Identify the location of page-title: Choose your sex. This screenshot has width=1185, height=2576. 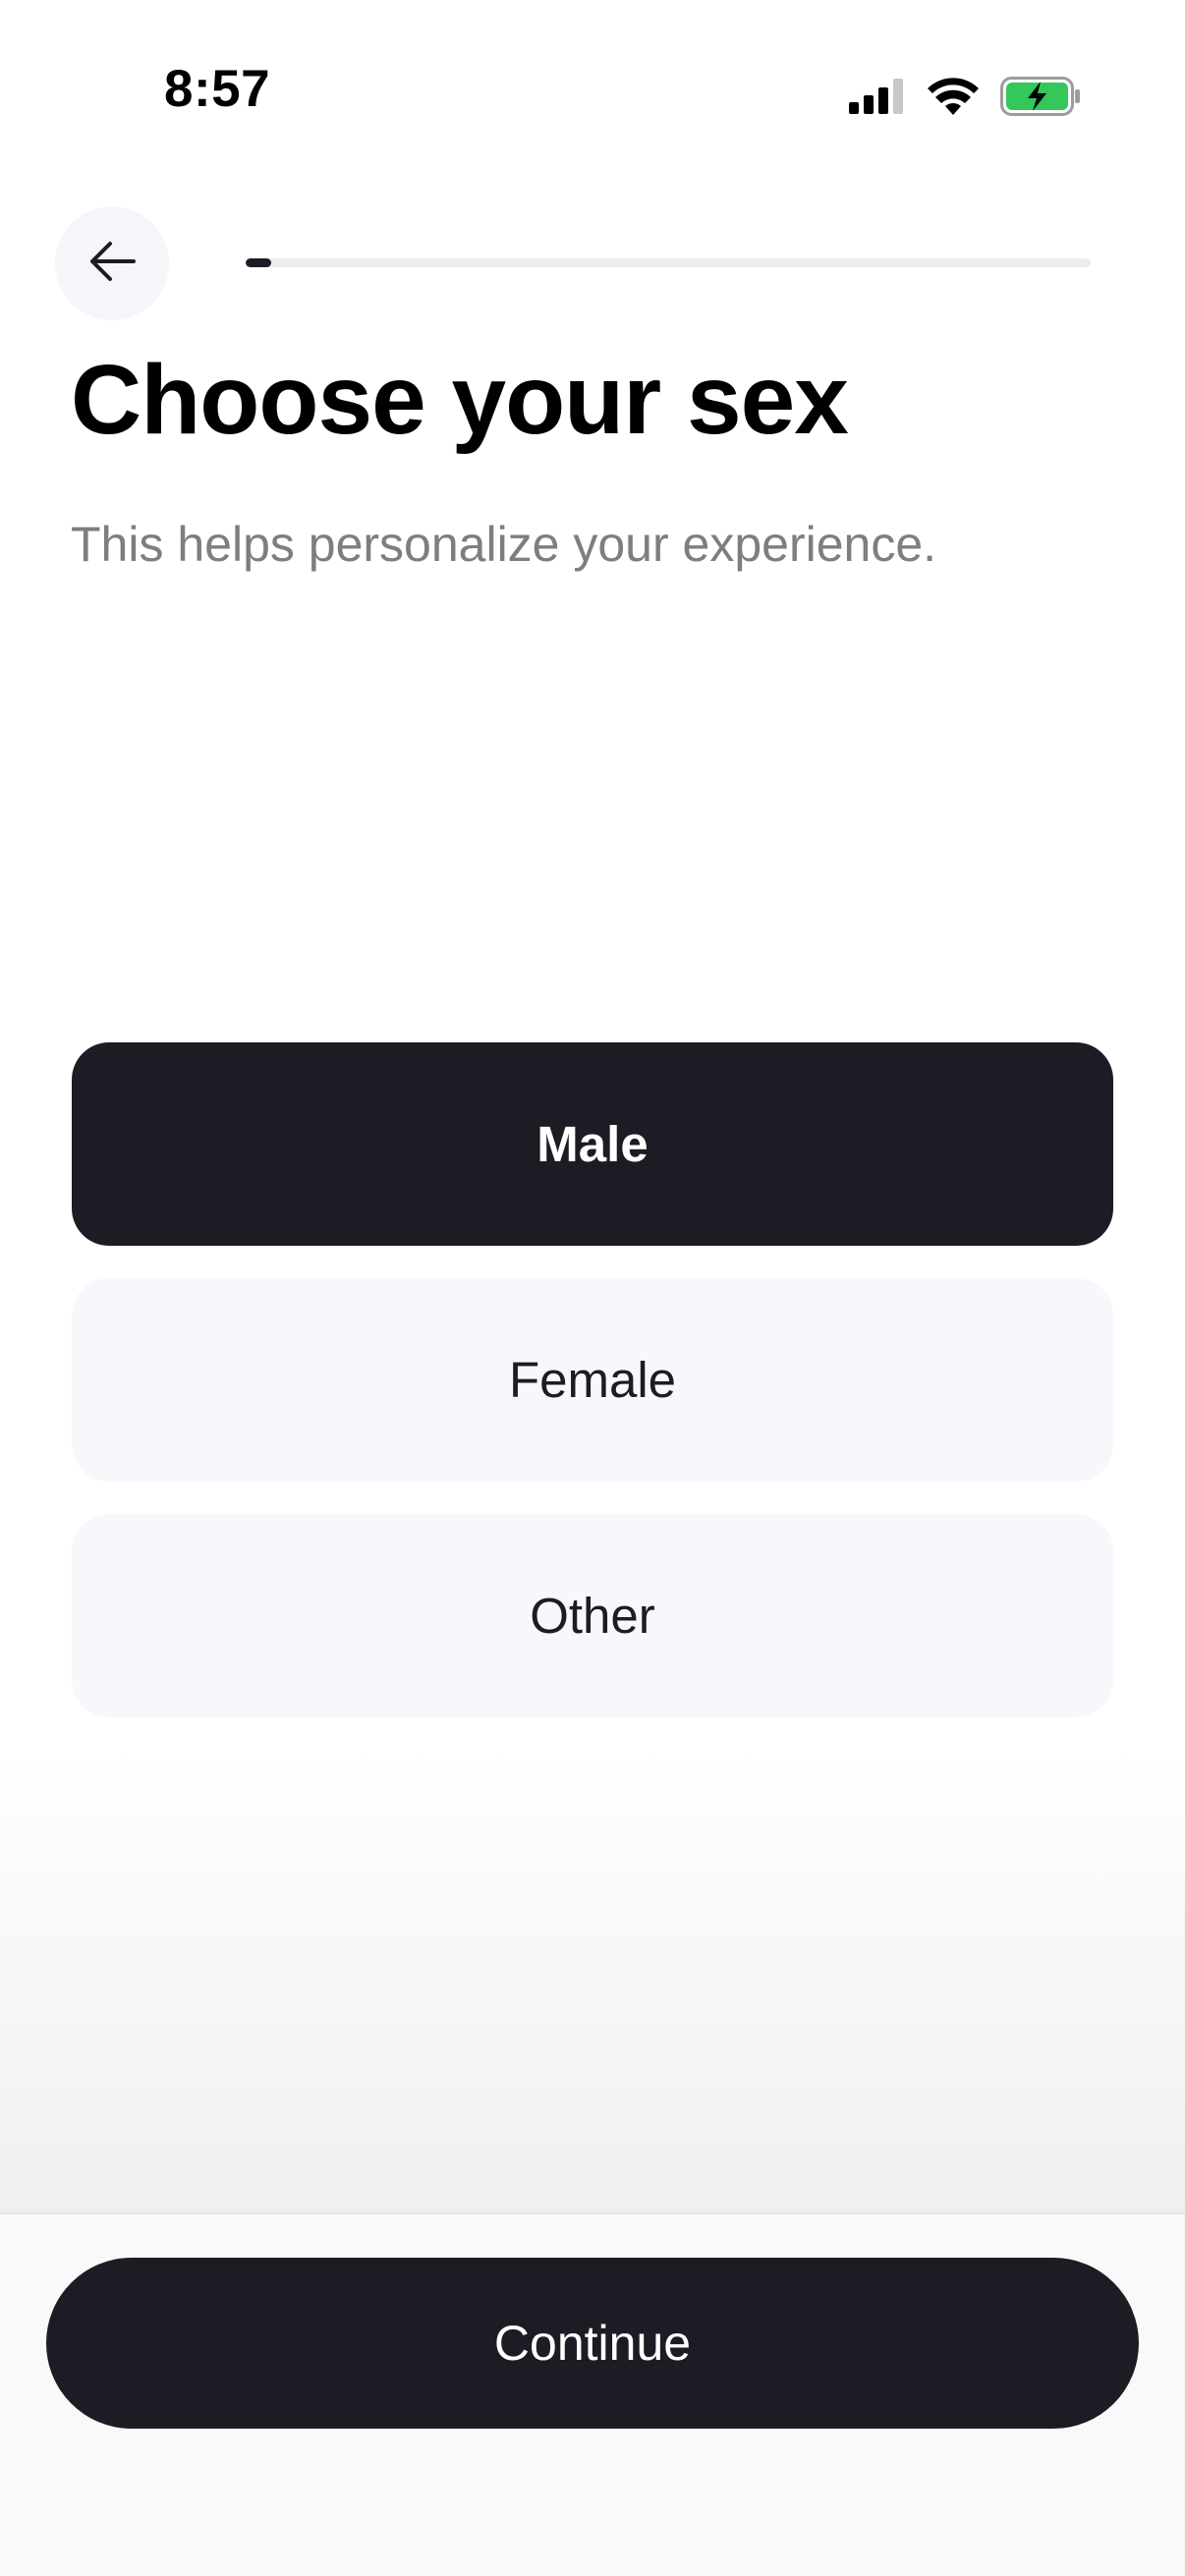
(460, 400).